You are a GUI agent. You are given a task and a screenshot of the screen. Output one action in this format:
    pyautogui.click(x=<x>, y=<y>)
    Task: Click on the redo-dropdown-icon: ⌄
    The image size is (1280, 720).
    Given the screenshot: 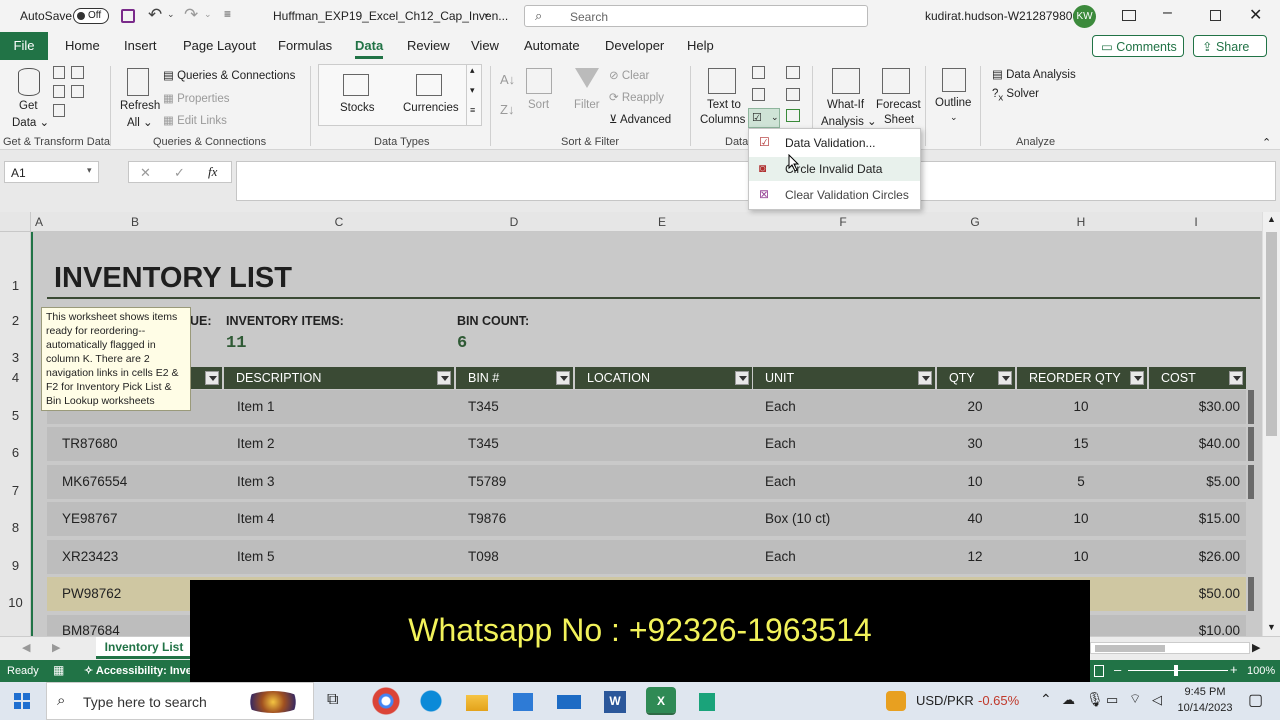 What is the action you would take?
    pyautogui.click(x=208, y=14)
    